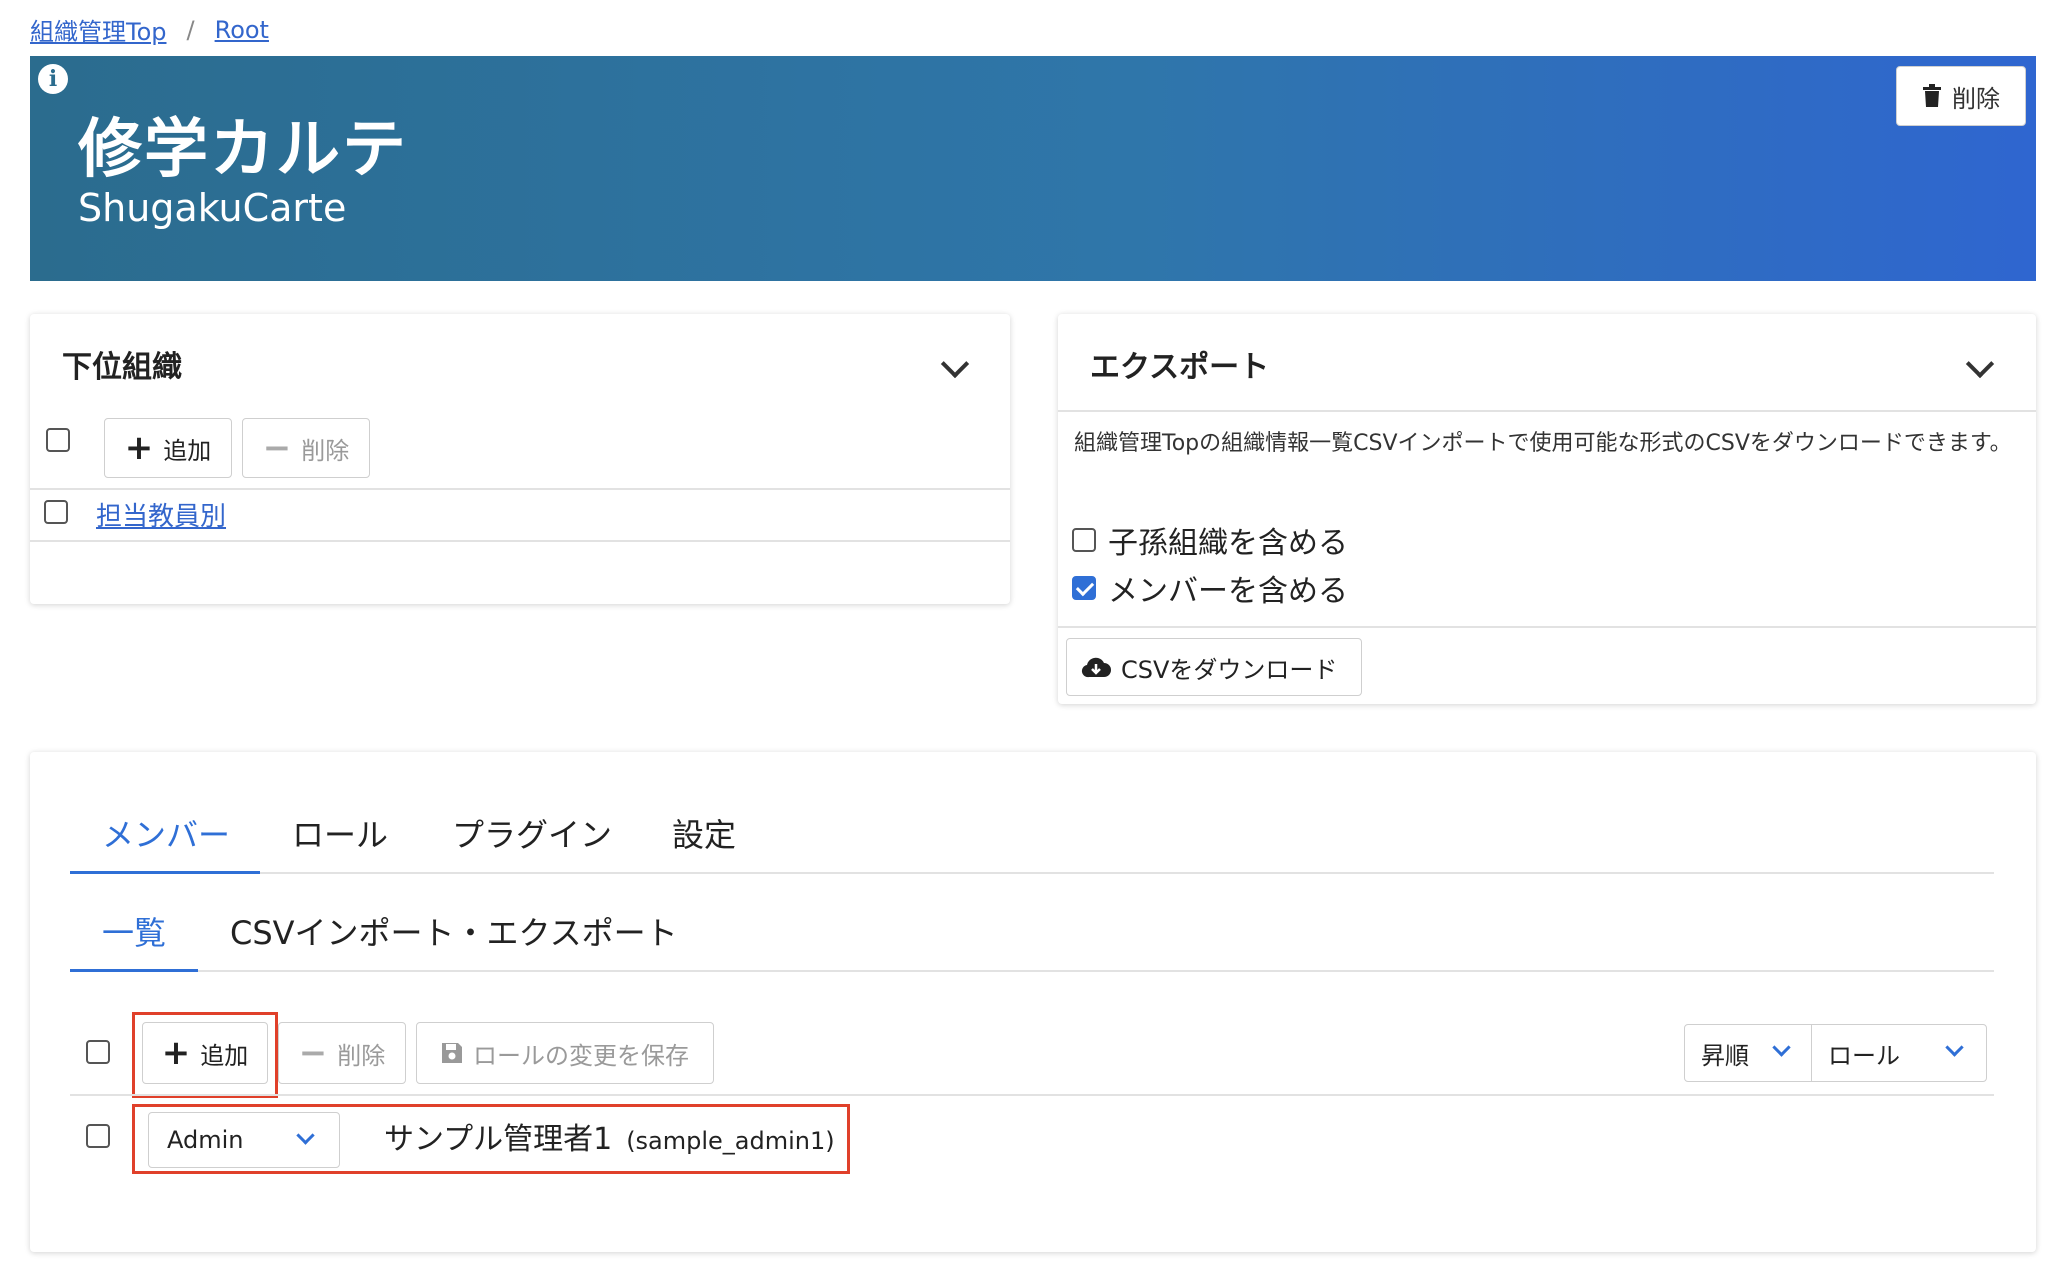 The width and height of the screenshot is (2068, 1282). Describe the element at coordinates (134, 970) in the screenshot. I see `active-subtab-indicator` at that location.